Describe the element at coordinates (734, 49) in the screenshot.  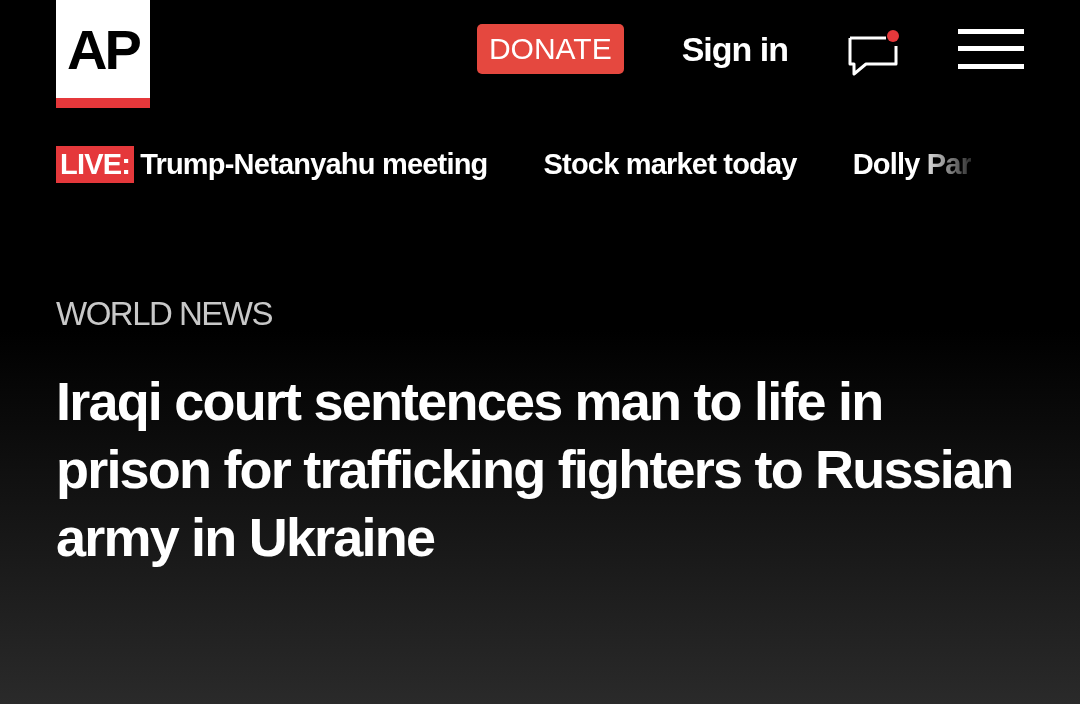
I see `sign-in-link: Sign in` at that location.